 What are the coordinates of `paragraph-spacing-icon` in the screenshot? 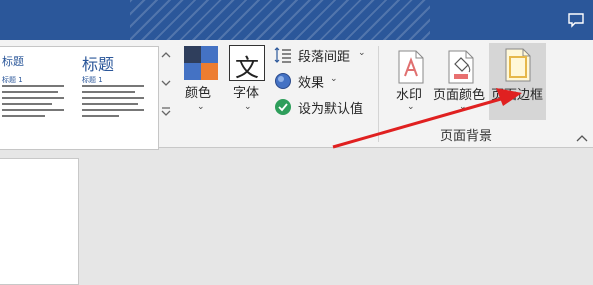 It's located at (283, 55).